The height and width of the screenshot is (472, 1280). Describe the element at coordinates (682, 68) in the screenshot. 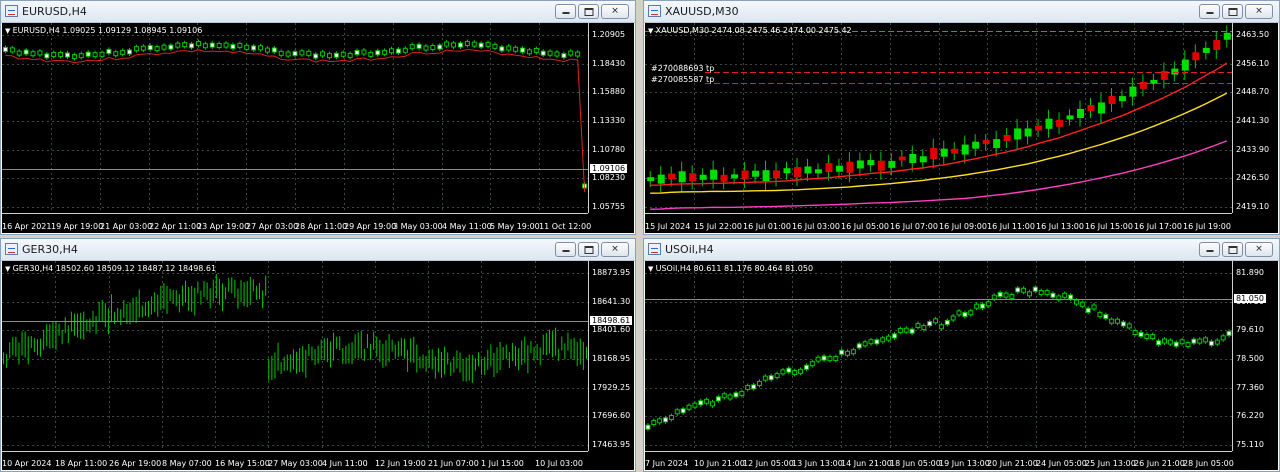

I see `order-tp-label: #270088693 tp` at that location.